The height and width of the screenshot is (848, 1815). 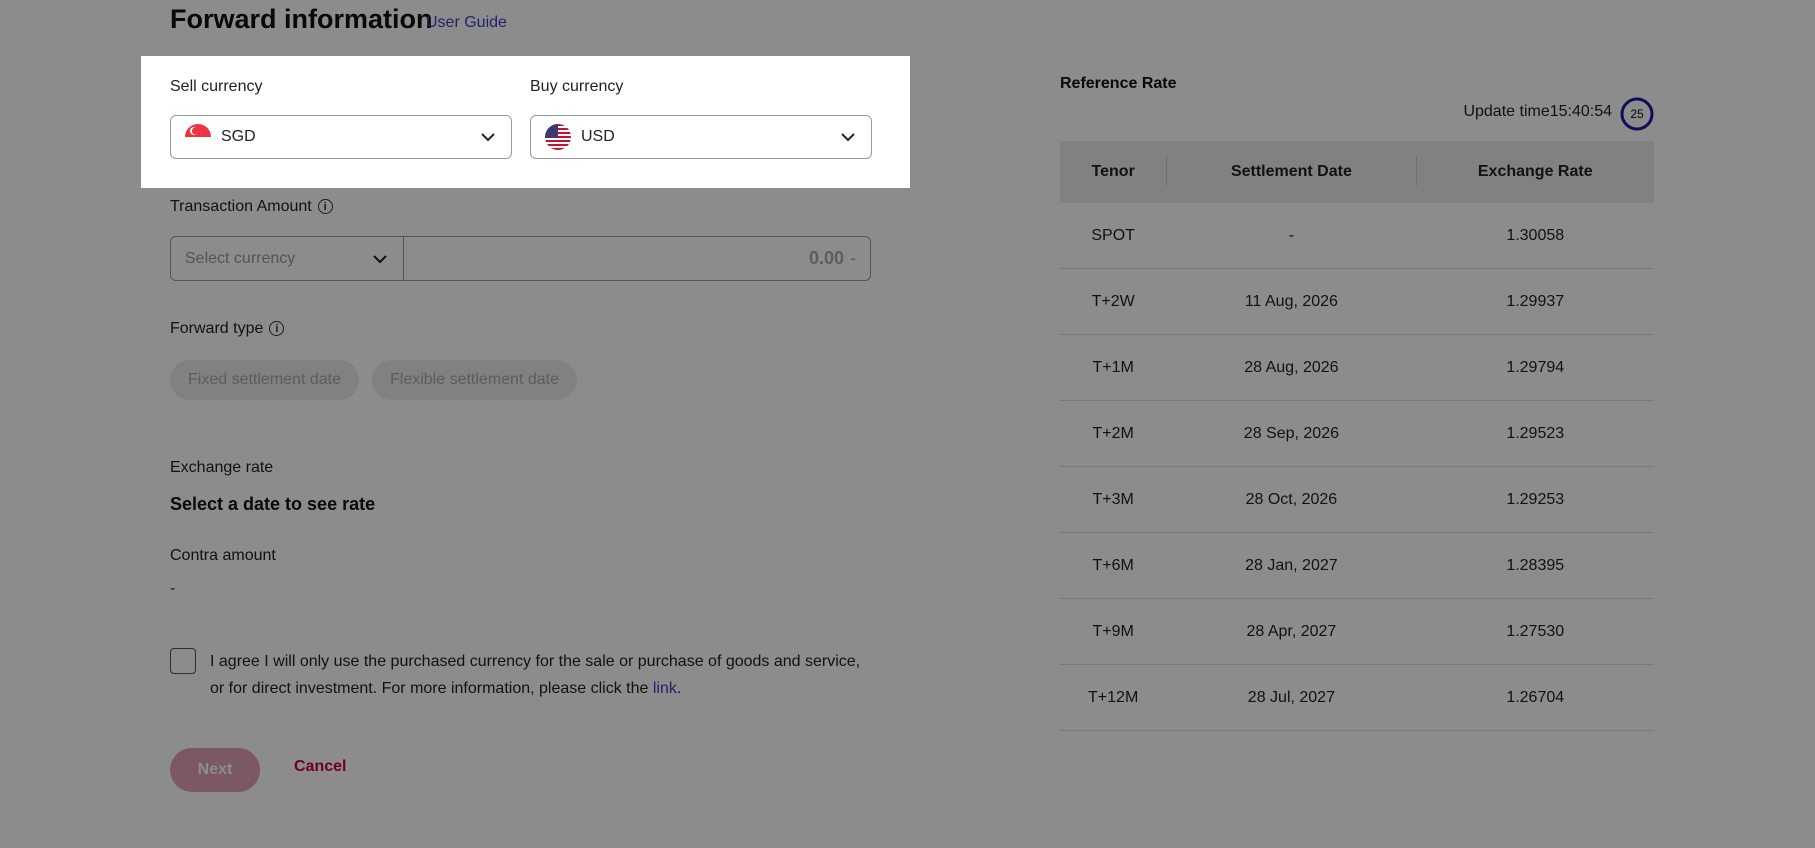 I want to click on currency-selection-panel: Sell currency SGD Buy currency USD, so click(x=525, y=122).